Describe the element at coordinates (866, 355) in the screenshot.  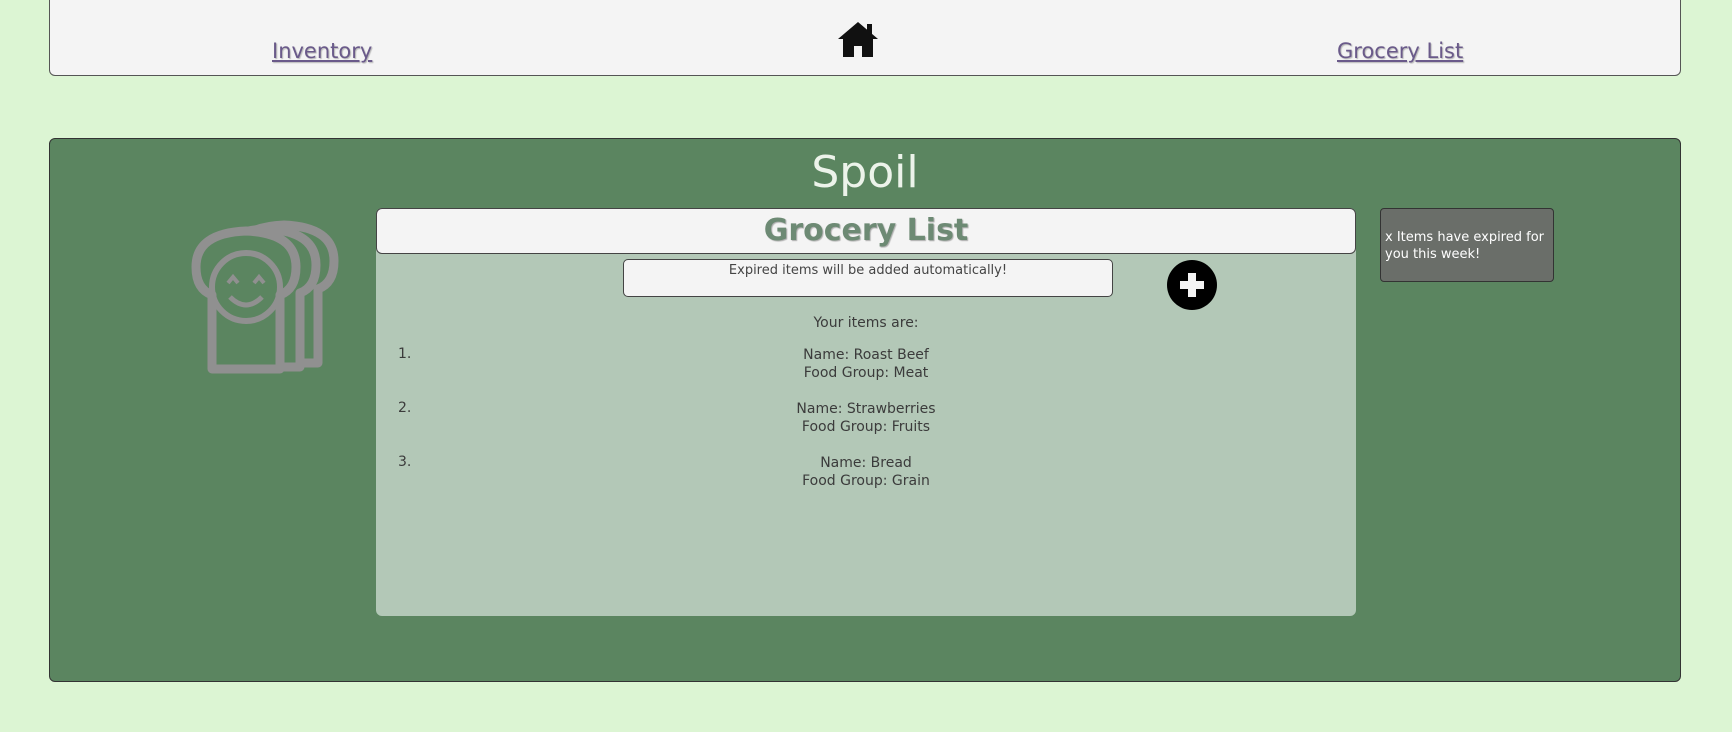
I see `item-name: Name: Roast Beef` at that location.